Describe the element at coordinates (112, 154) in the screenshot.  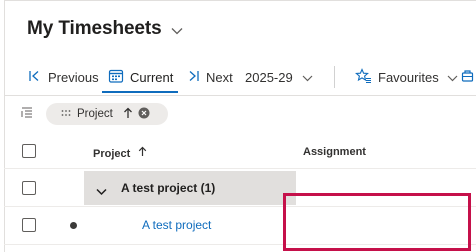
I see `column-header-project-label: Project` at that location.